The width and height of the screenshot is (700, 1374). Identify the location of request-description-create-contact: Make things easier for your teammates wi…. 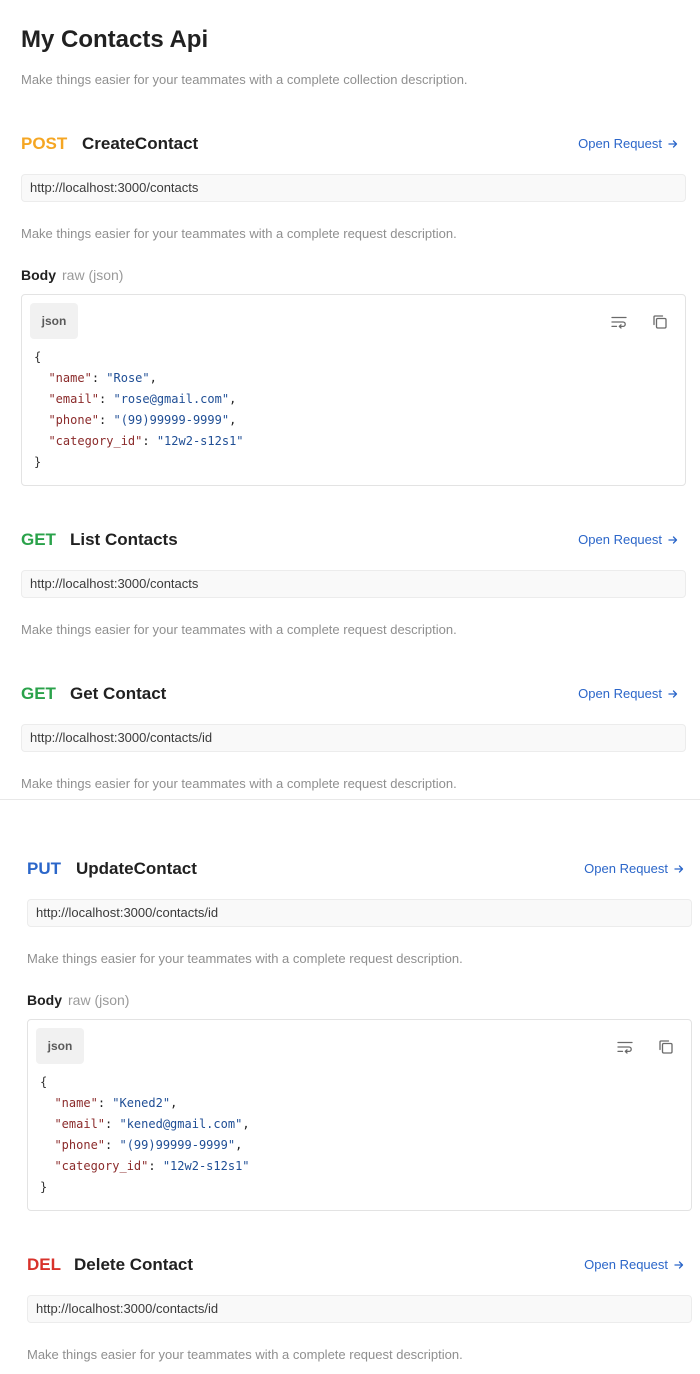
(239, 233).